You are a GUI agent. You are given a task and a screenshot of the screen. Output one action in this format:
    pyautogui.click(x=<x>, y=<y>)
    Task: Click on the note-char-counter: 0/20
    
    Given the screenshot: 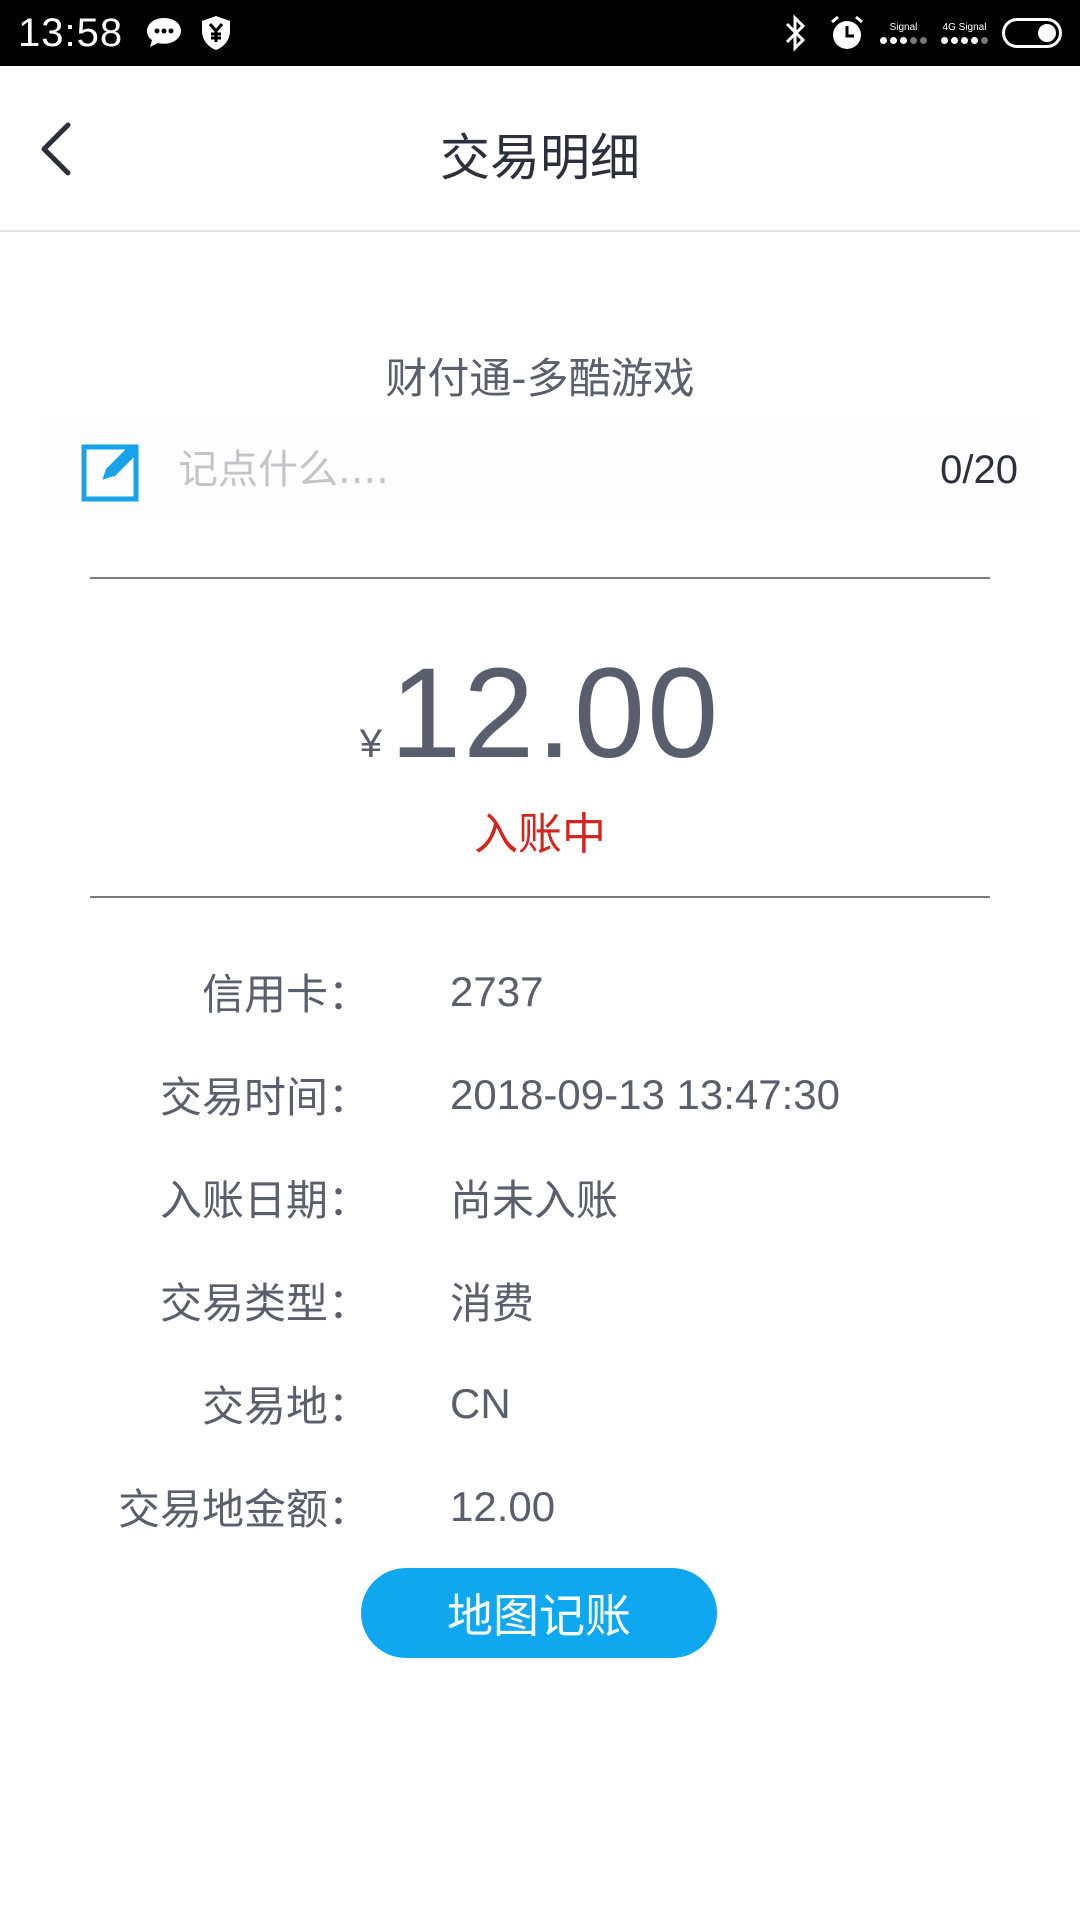 What is the action you would take?
    pyautogui.click(x=979, y=469)
    